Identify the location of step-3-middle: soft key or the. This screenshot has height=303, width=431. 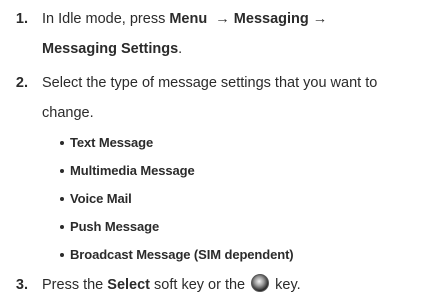
(200, 285).